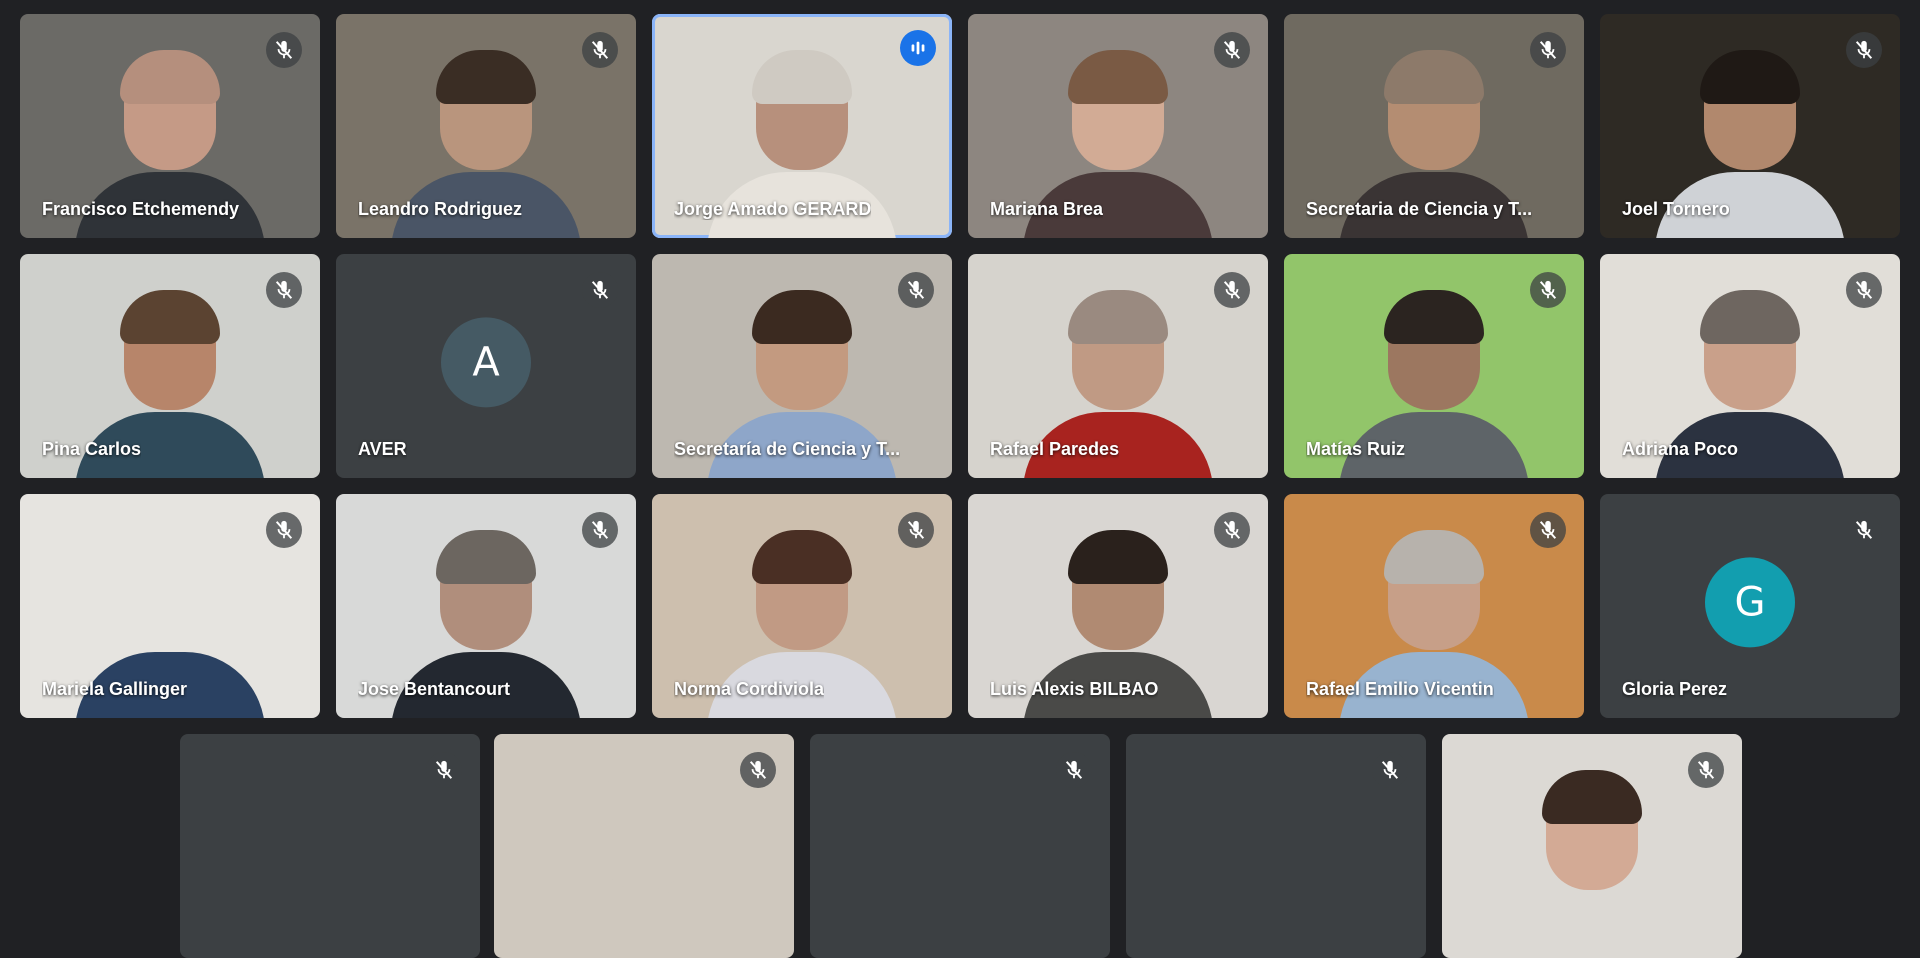 The height and width of the screenshot is (958, 1920). Describe the element at coordinates (440, 209) in the screenshot. I see `participant-name: Leandro Rodriguez` at that location.